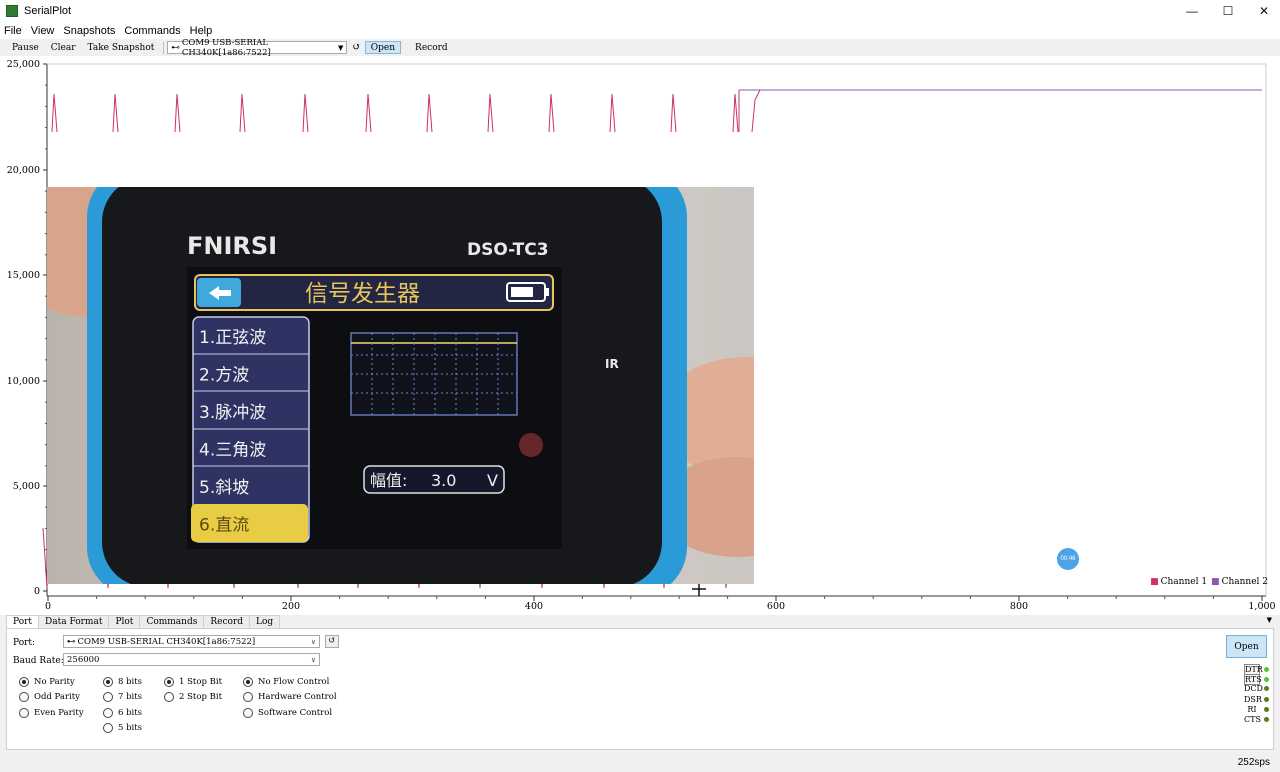  I want to click on x-tick-label: 0, so click(48, 606).